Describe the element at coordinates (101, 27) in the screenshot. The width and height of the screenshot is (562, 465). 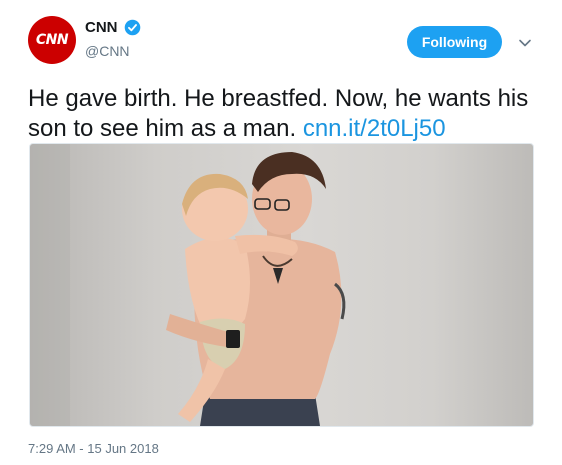
I see `display-name: CNN` at that location.